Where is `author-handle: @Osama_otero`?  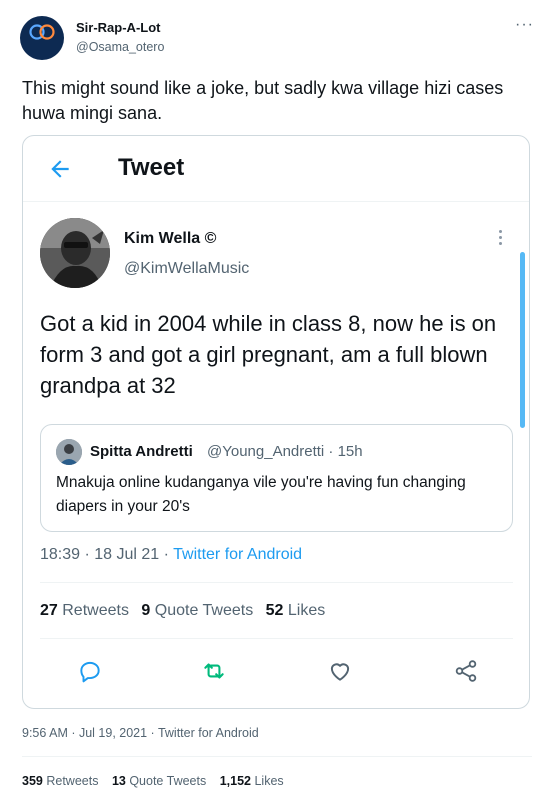 author-handle: @Osama_otero is located at coordinates (120, 47).